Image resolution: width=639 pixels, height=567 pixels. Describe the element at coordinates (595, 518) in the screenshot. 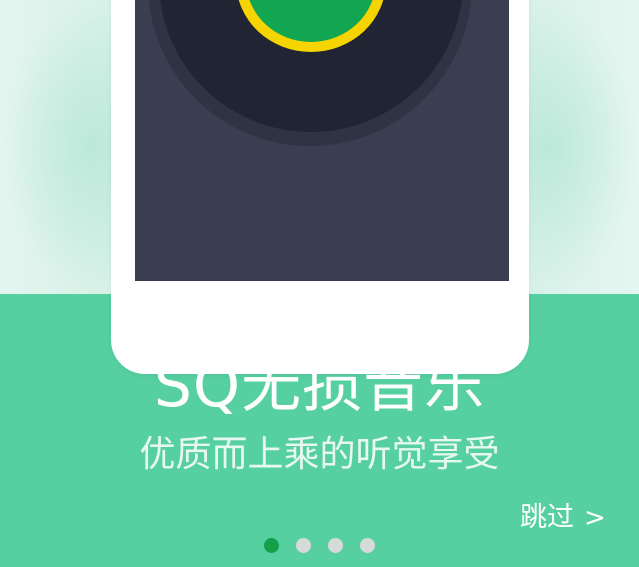

I see `chevron-right-icon: >` at that location.